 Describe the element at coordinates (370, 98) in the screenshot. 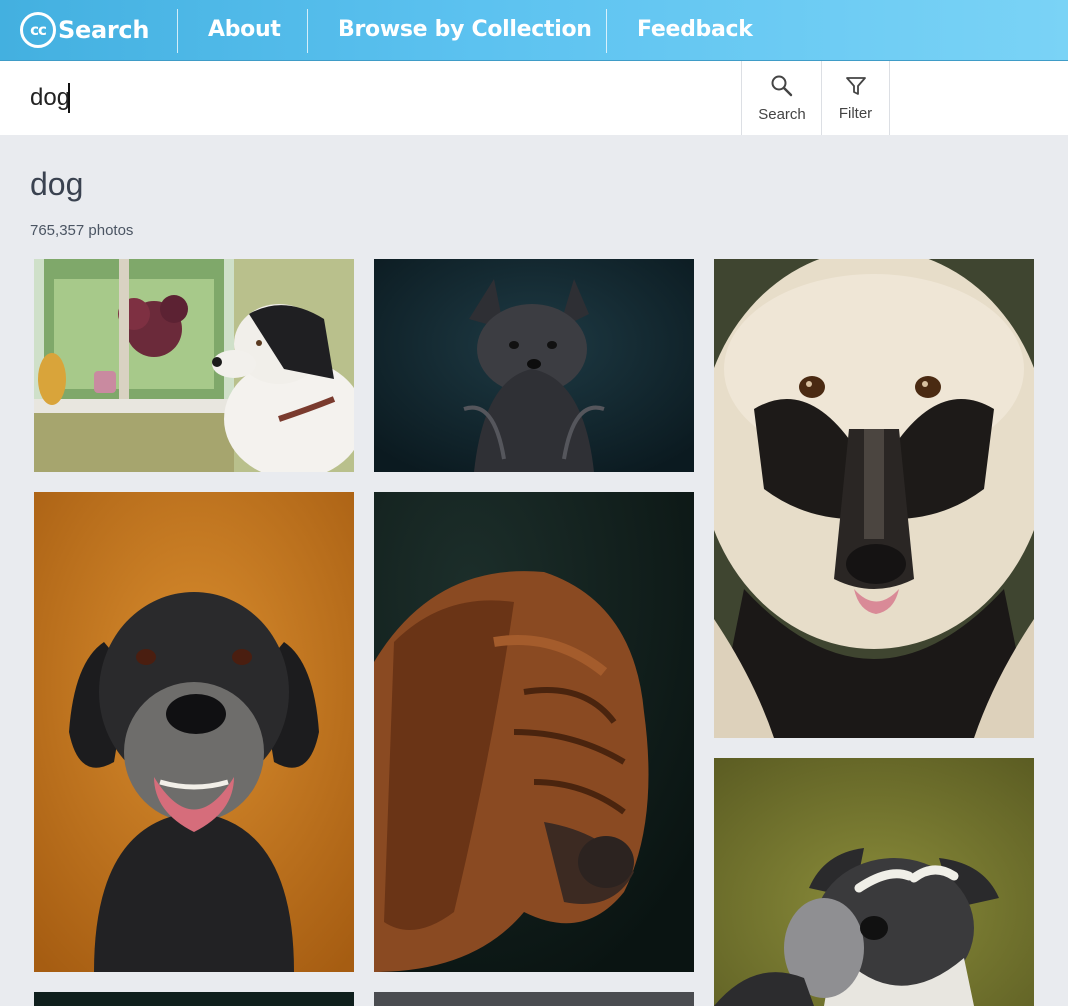

I see `search-input` at that location.